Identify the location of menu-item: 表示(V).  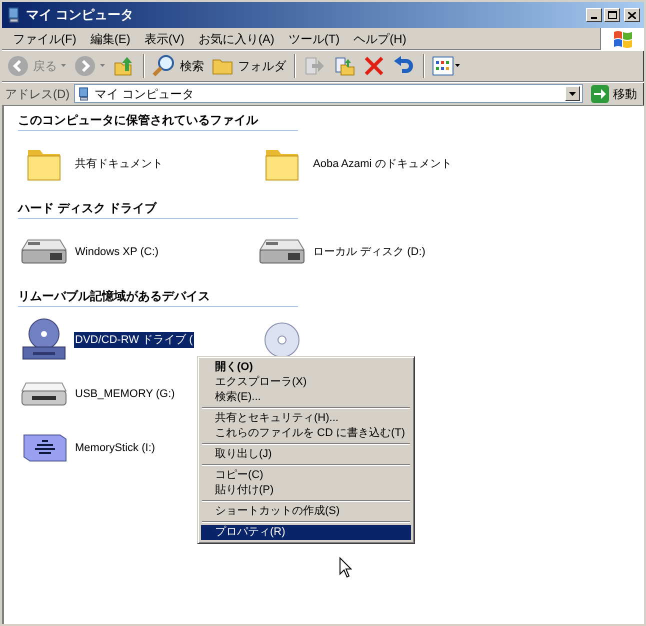
(164, 39).